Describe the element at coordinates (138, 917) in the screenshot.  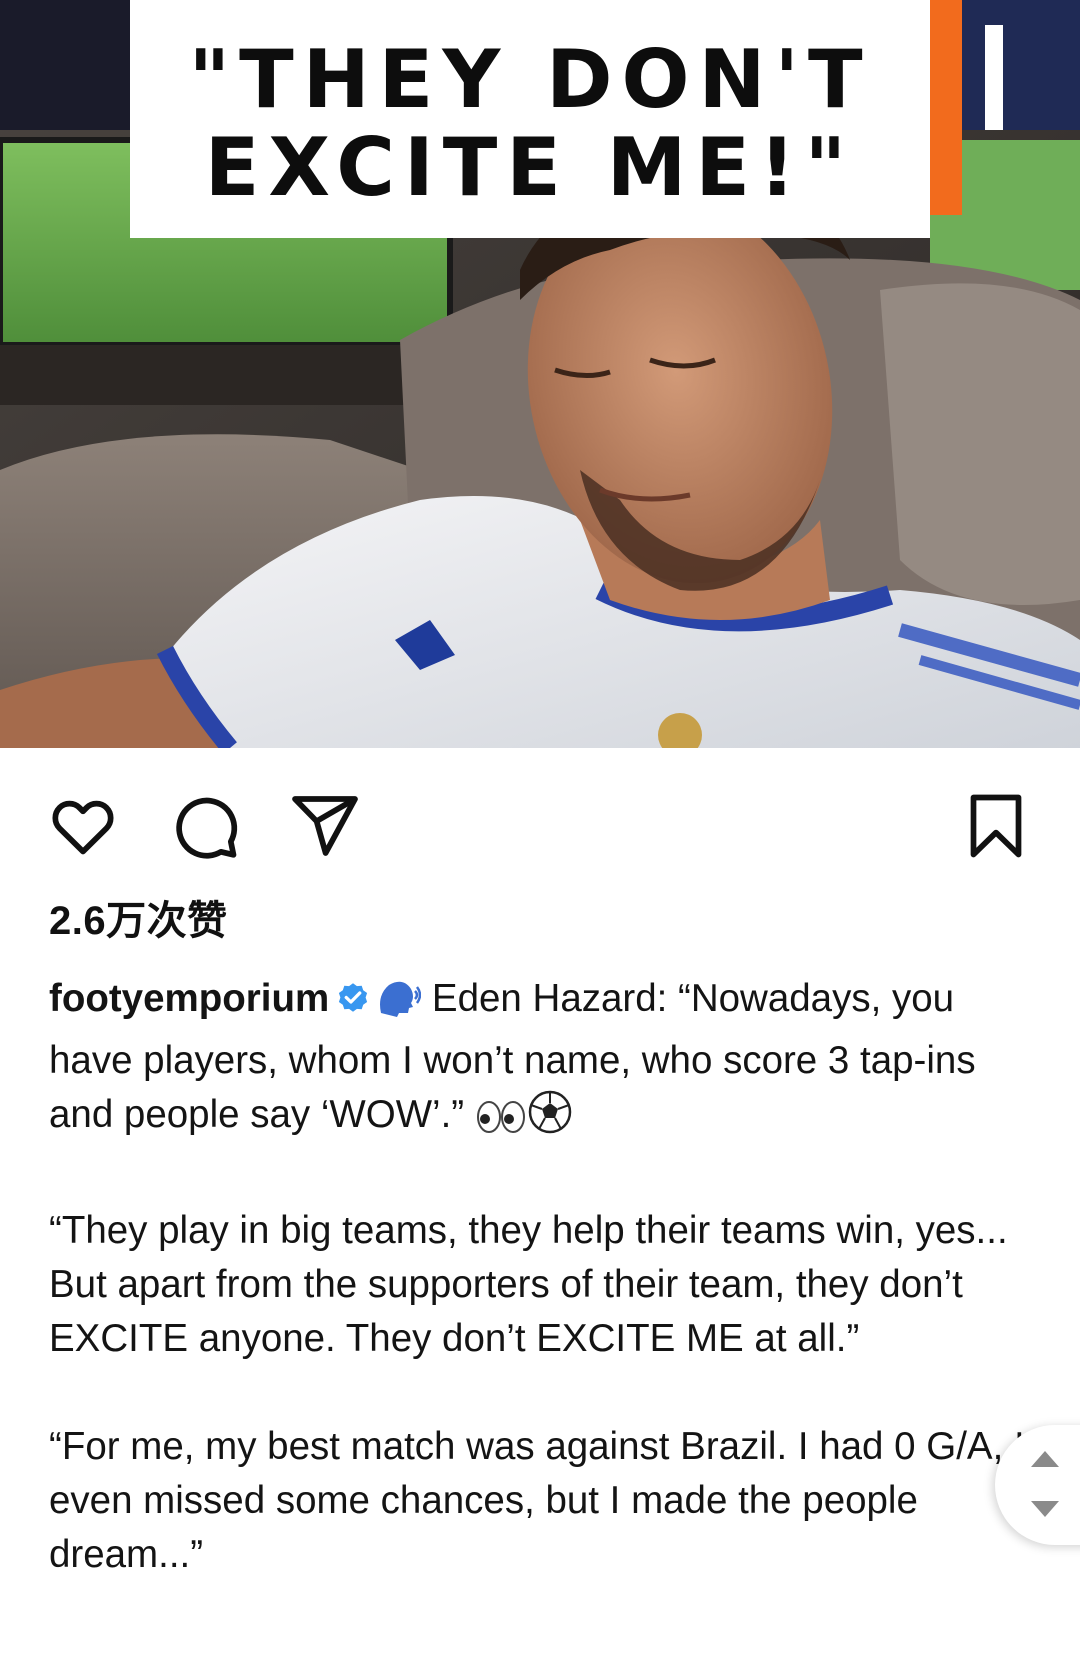
I see `likes-count: 2.6万次赞` at that location.